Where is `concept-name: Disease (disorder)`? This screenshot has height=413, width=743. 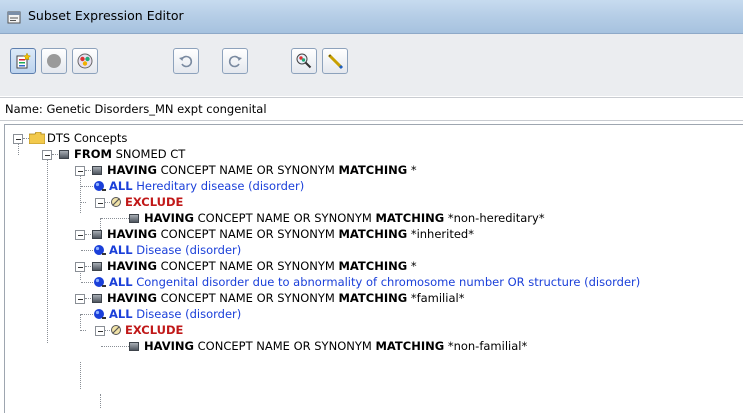 concept-name: Disease (disorder) is located at coordinates (189, 250).